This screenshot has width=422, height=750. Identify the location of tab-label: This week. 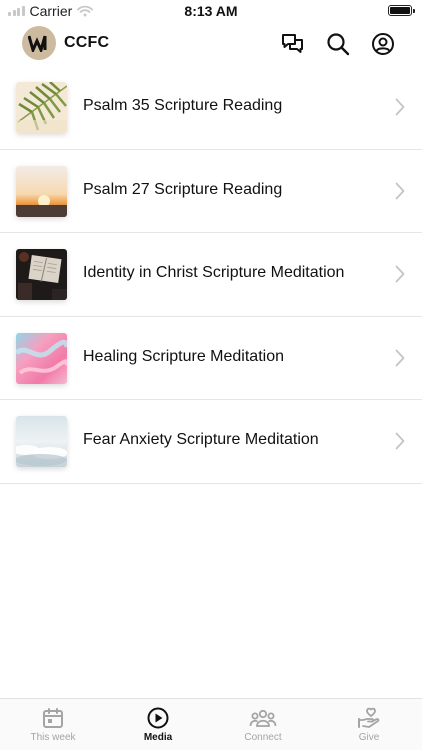
(53, 737).